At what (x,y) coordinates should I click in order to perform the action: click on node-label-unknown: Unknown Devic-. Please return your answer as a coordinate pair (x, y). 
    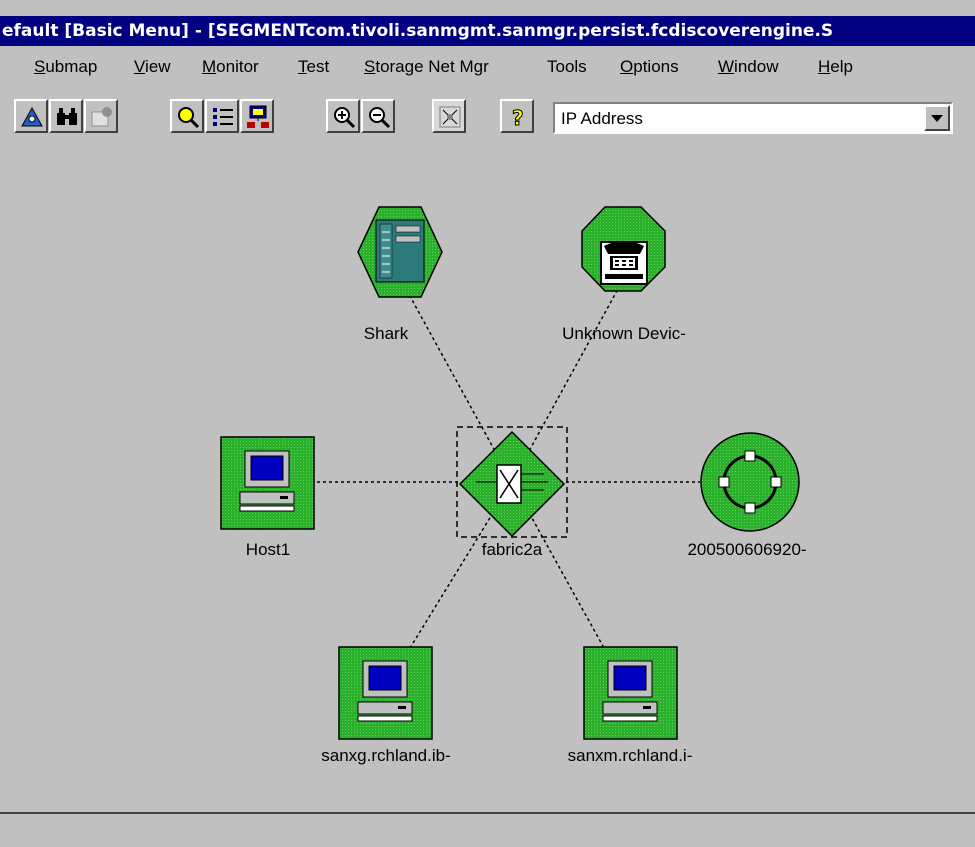
    Looking at the image, I should click on (624, 333).